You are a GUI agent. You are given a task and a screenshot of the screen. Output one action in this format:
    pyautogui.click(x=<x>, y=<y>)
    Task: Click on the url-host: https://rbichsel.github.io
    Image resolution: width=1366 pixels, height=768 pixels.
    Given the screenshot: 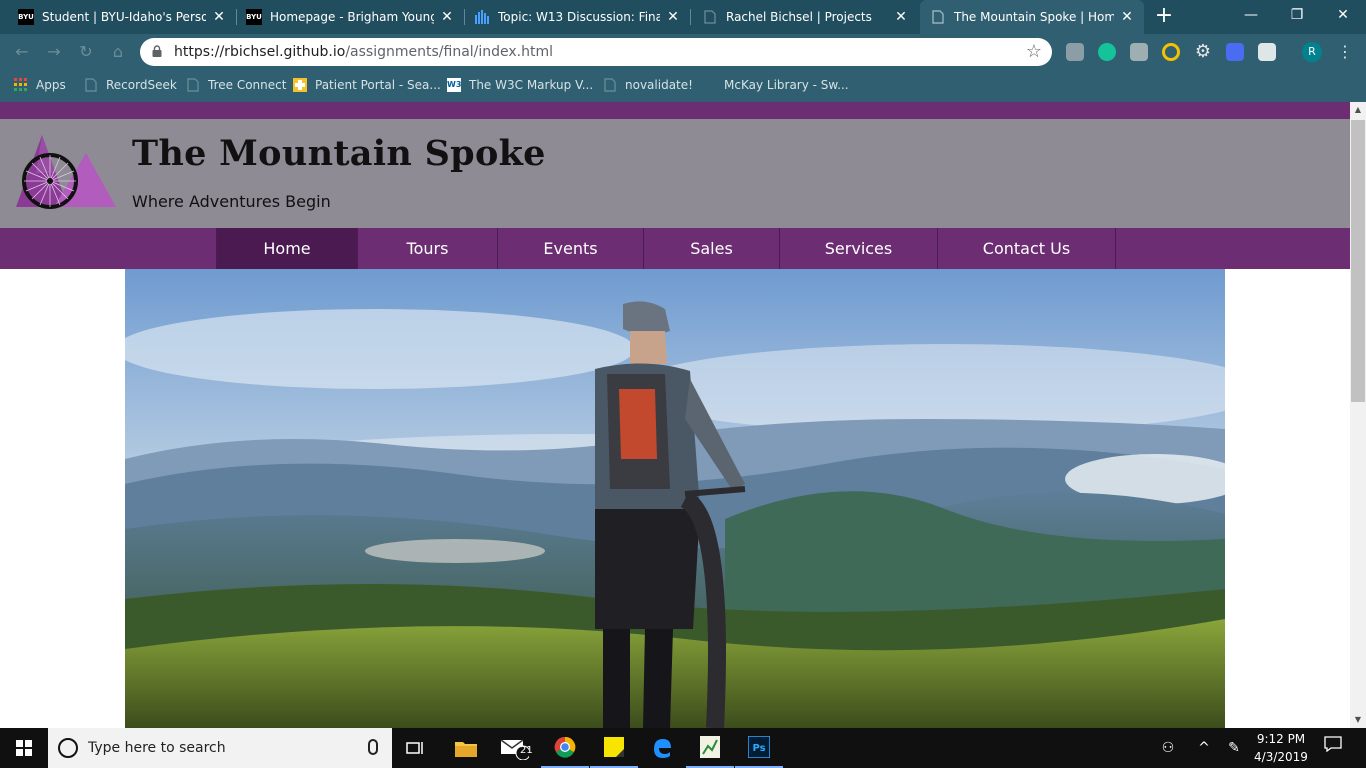 What is the action you would take?
    pyautogui.click(x=260, y=52)
    